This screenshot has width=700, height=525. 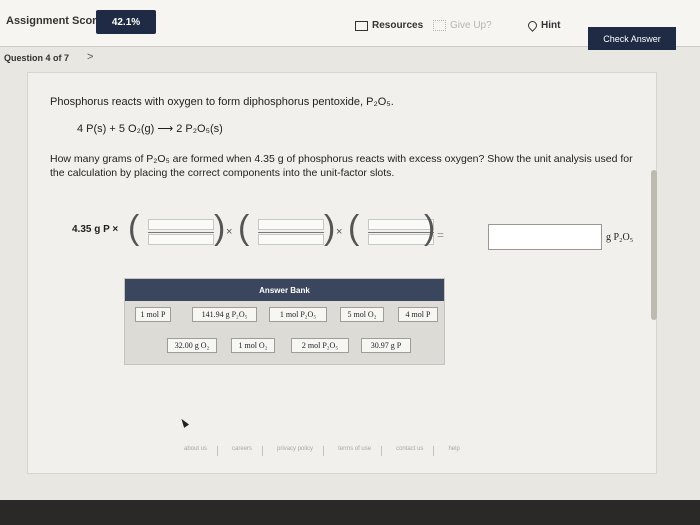 I want to click on resources-label: Resources, so click(x=398, y=25).